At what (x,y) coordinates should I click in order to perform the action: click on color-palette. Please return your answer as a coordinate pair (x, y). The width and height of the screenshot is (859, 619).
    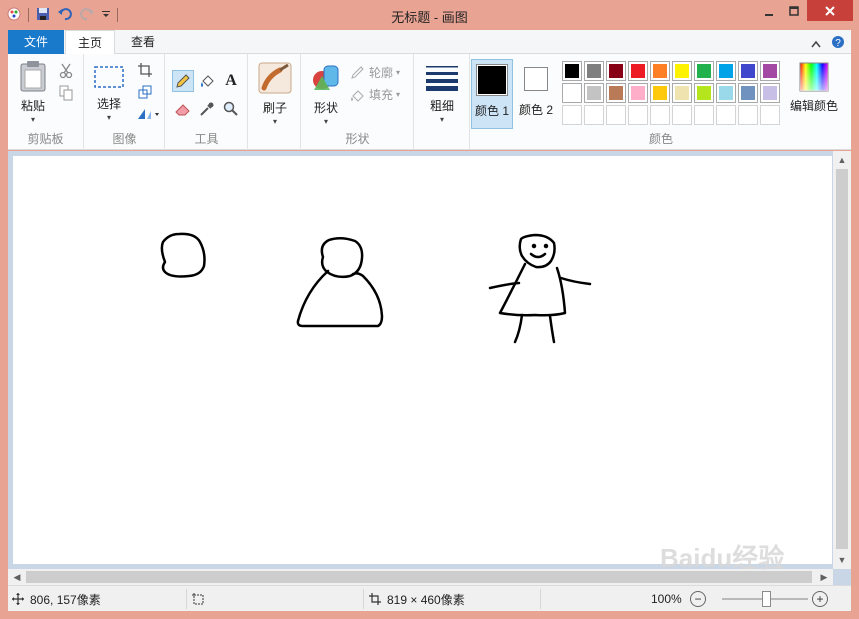
    Looking at the image, I should click on (671, 93).